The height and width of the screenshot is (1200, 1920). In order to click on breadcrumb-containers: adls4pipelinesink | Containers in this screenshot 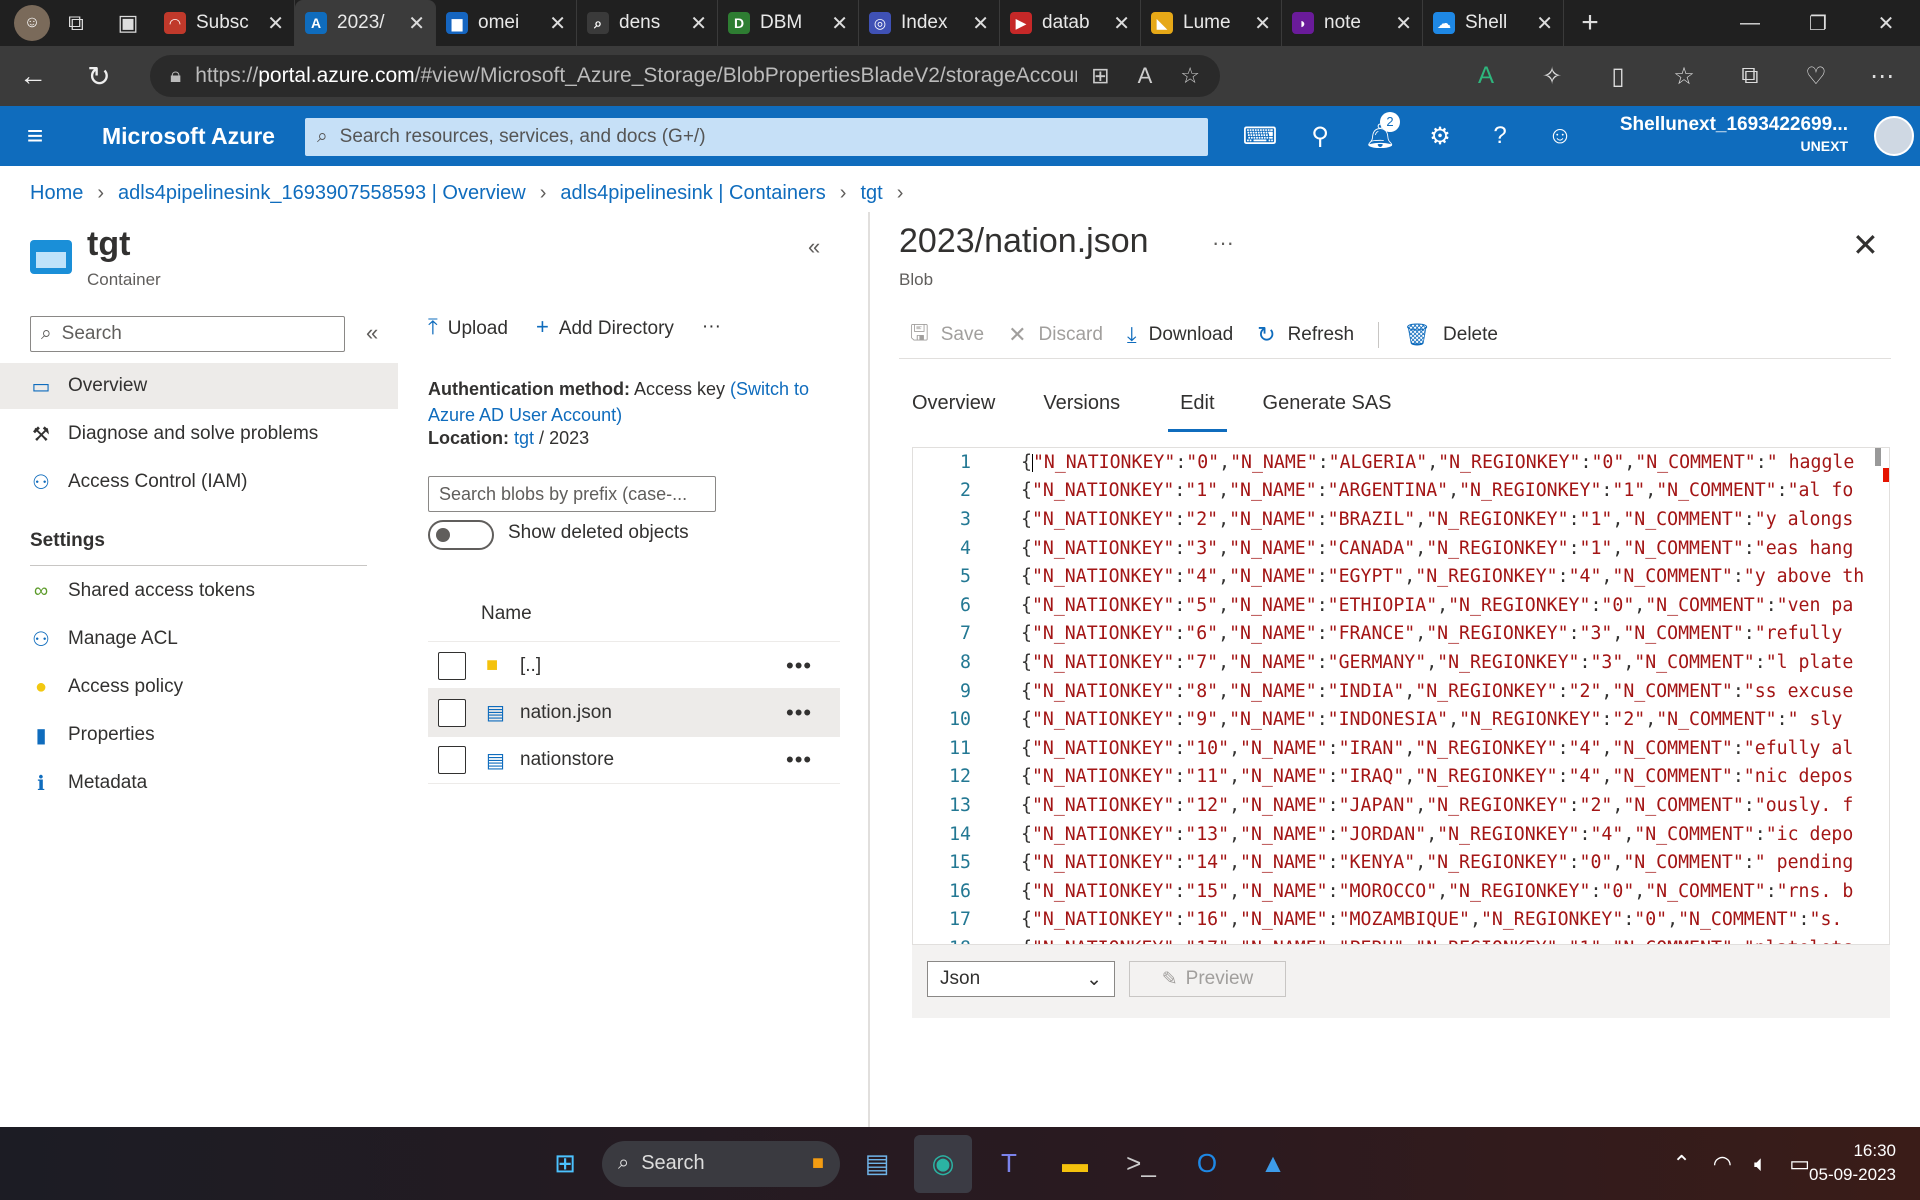, I will do `click(692, 193)`.